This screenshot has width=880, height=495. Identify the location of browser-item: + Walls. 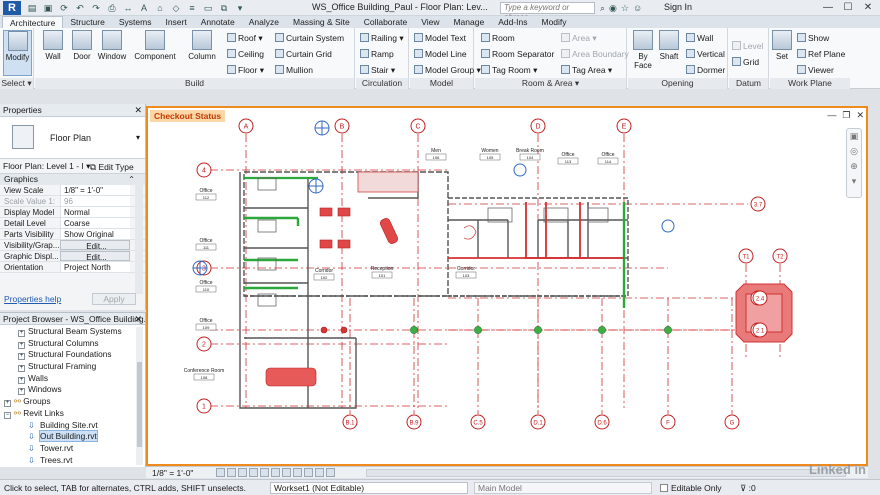
(72, 379).